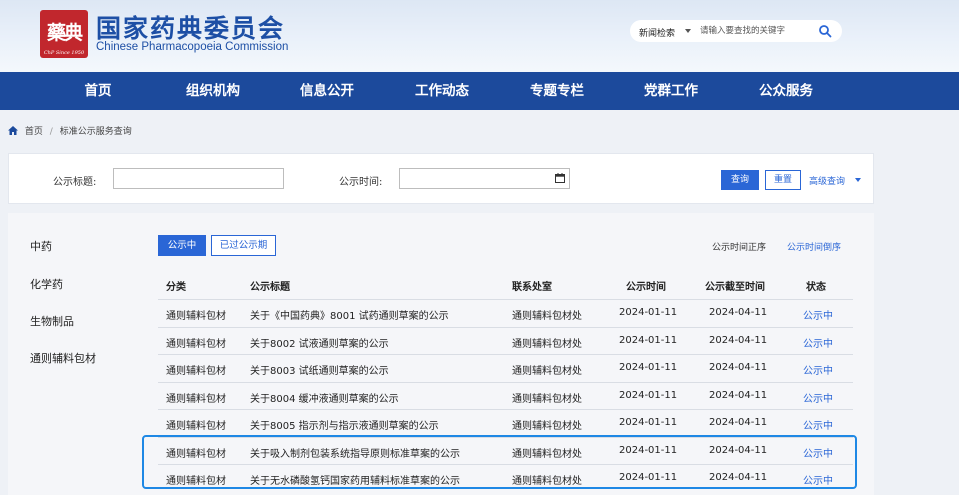 Image resolution: width=959 pixels, height=495 pixels. Describe the element at coordinates (182, 245) in the screenshot. I see `tab-in-publicity: 公示中` at that location.